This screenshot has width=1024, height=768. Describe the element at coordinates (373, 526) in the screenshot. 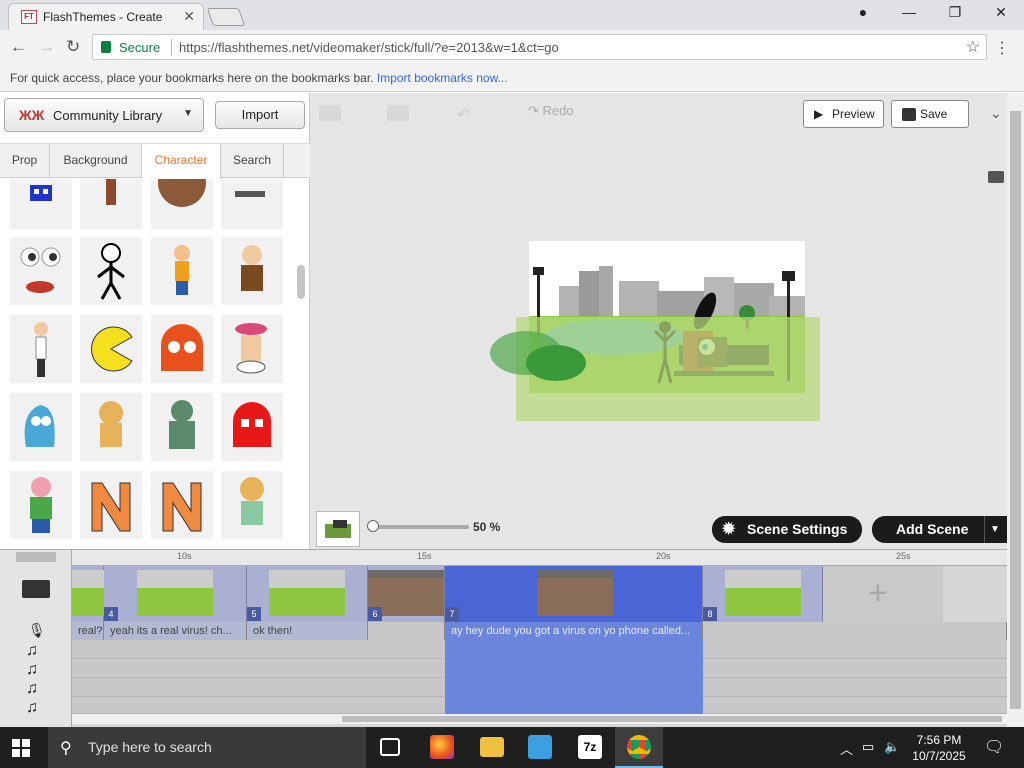

I see `zoom-slider-handle` at that location.